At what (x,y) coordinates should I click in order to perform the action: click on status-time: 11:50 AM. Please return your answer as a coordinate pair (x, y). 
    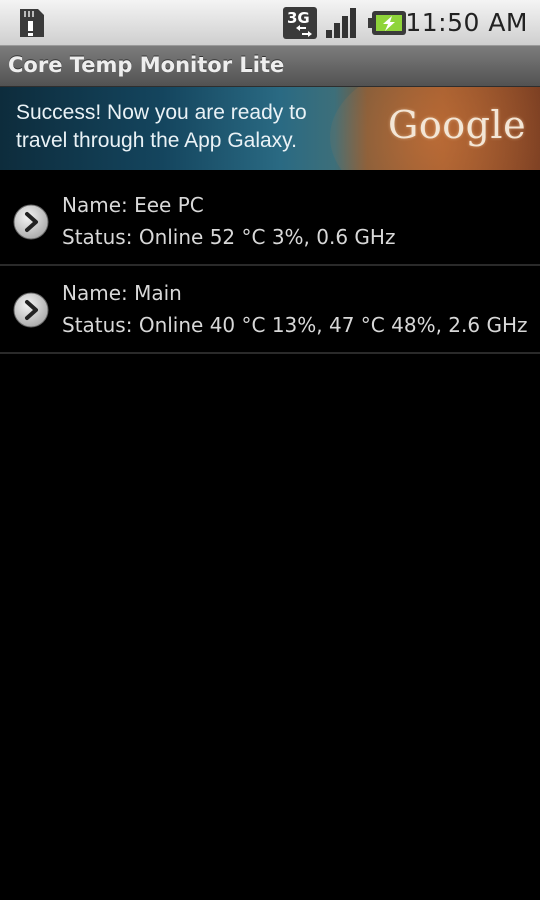
    Looking at the image, I should click on (466, 22).